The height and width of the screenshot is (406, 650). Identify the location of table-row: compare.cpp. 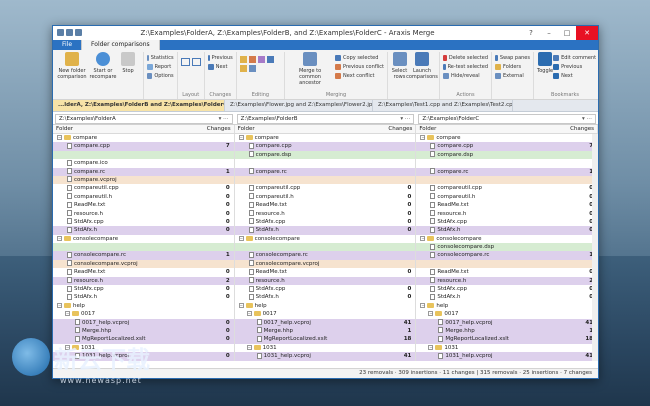
(325, 146).